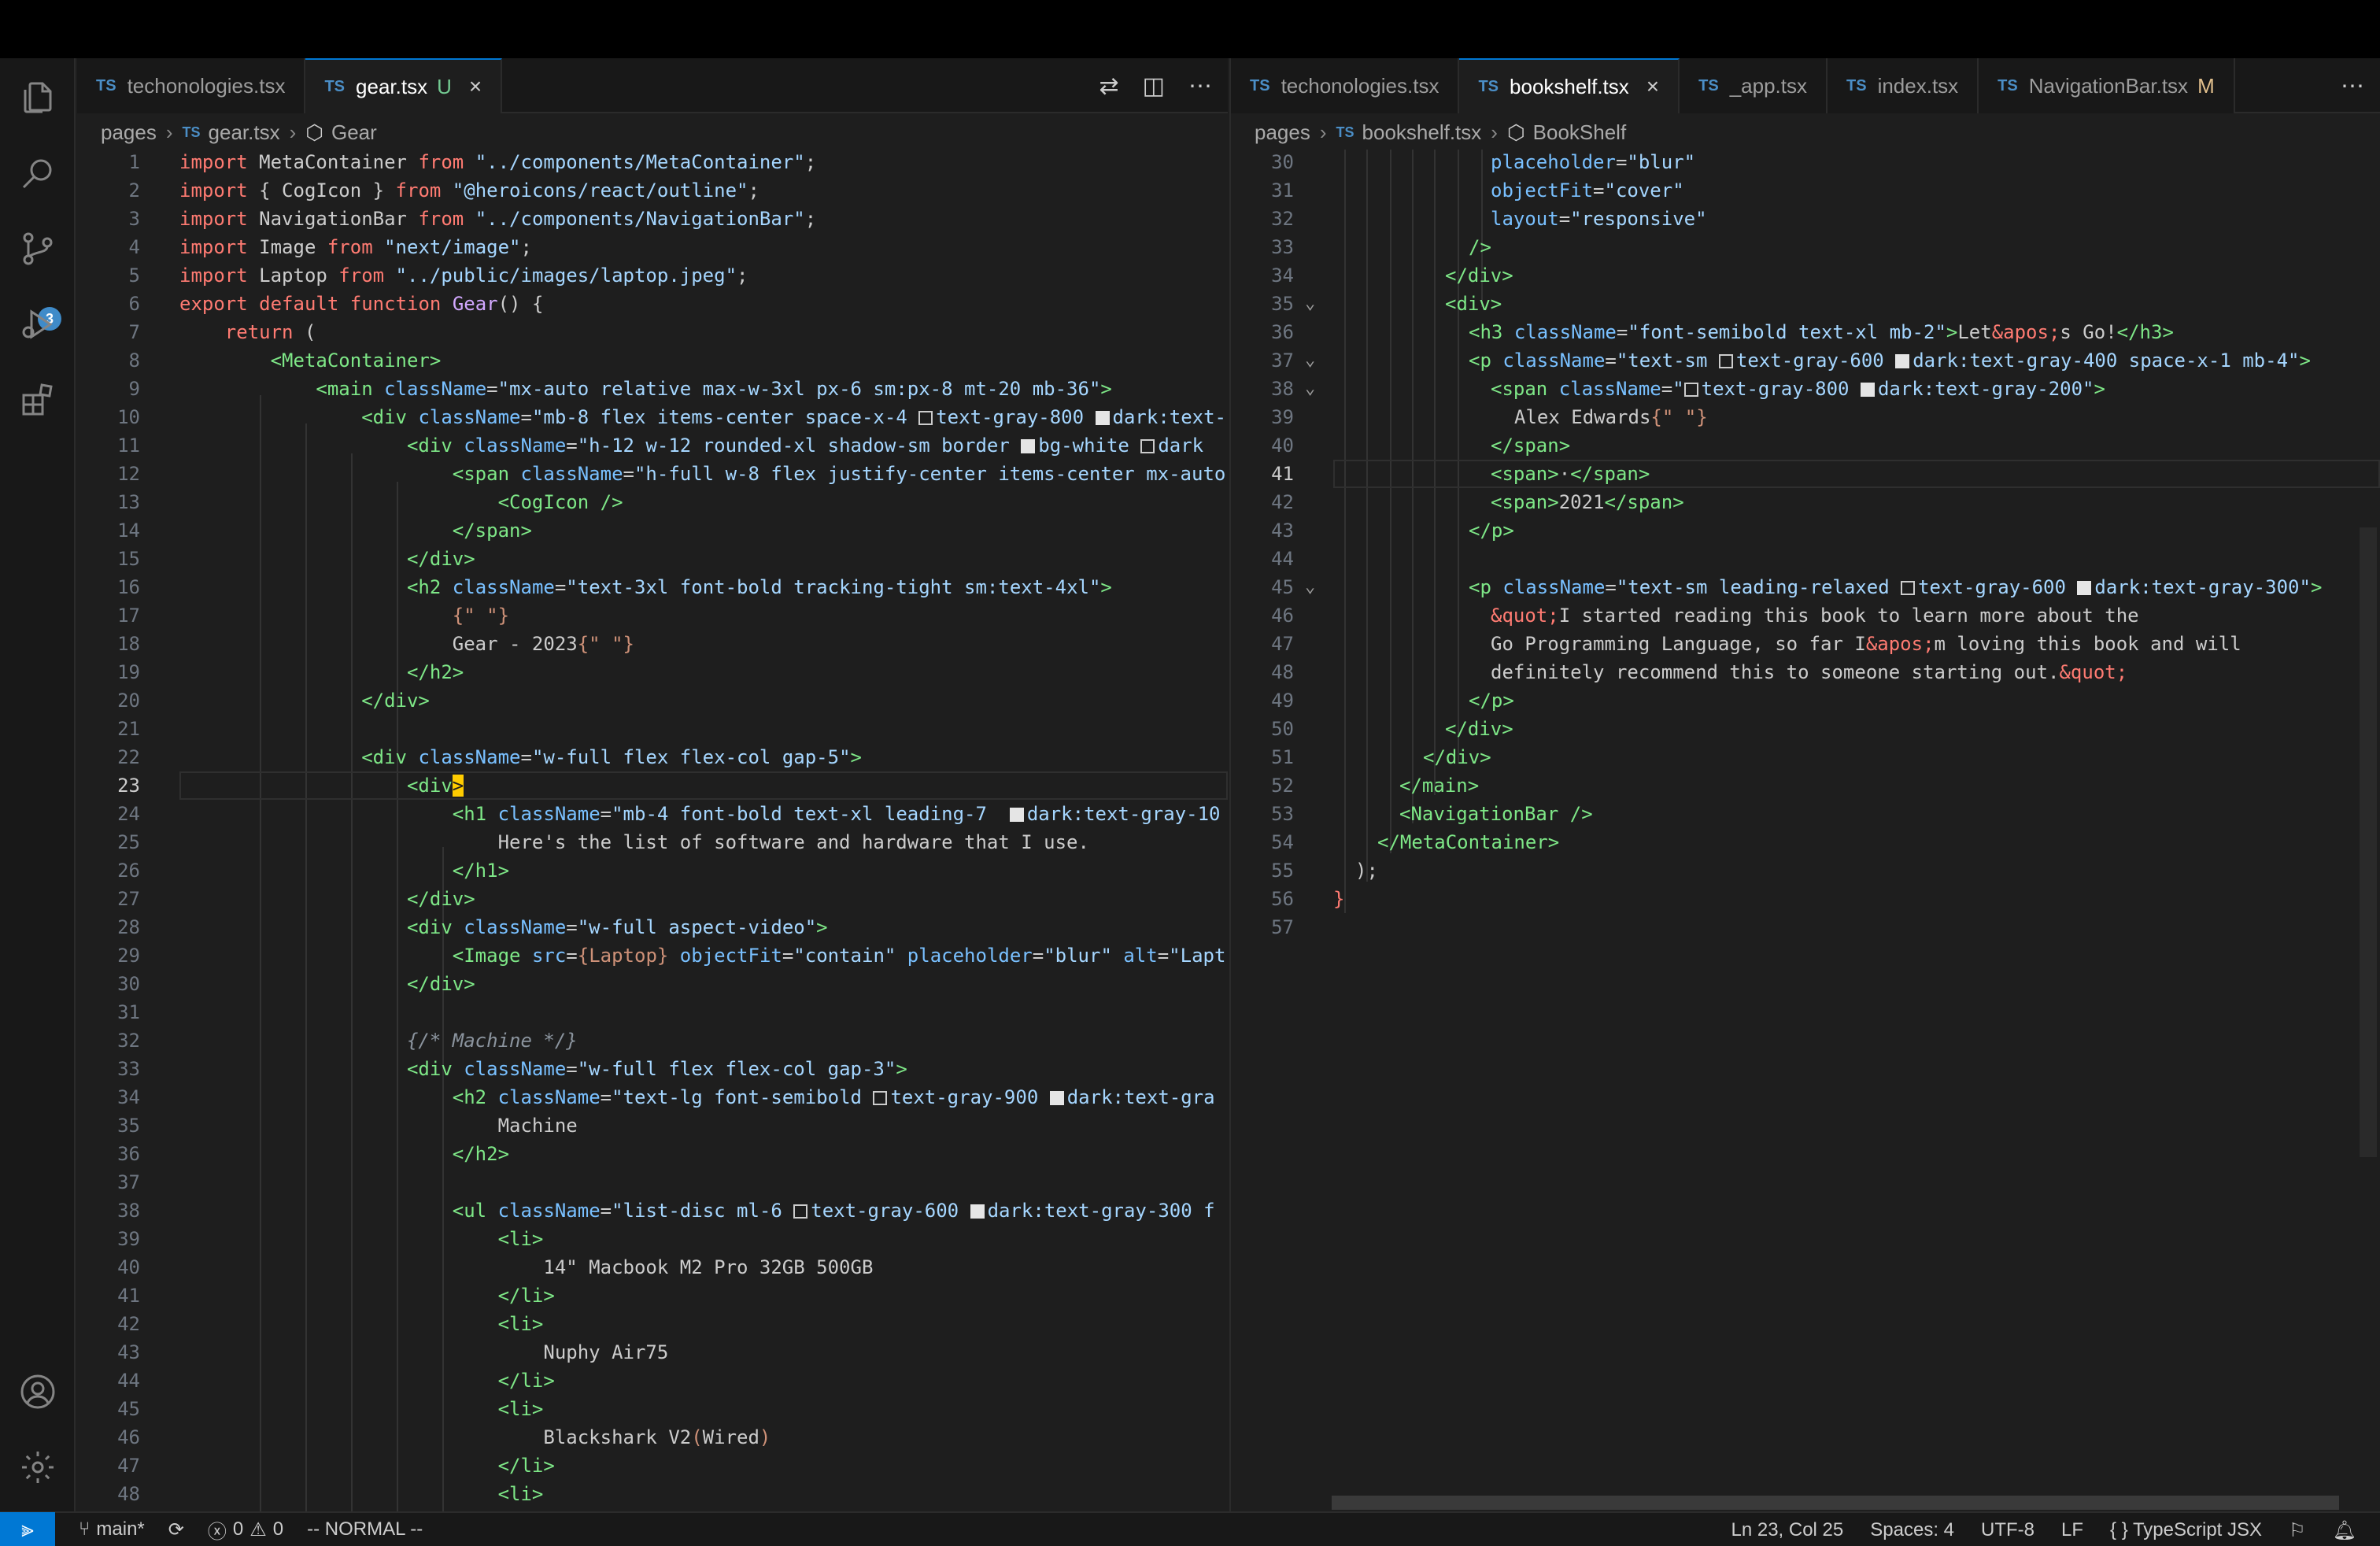 This screenshot has height=1546, width=2380. I want to click on line-number: 48, so click(128, 1494).